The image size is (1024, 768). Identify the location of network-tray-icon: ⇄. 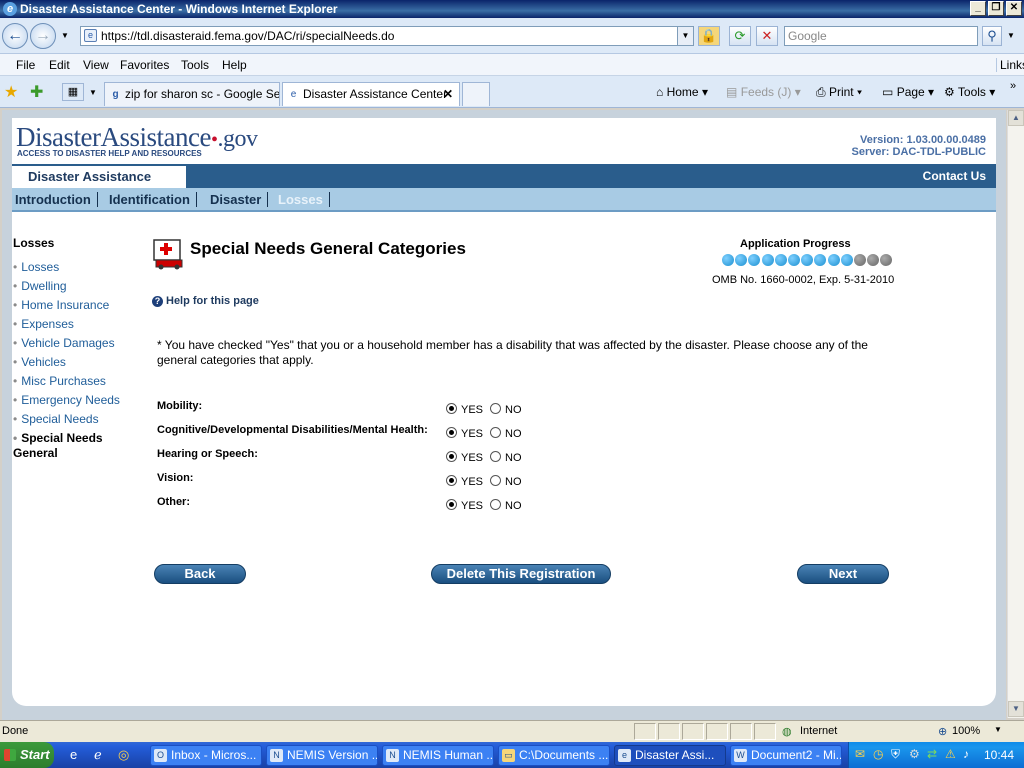
(932, 754).